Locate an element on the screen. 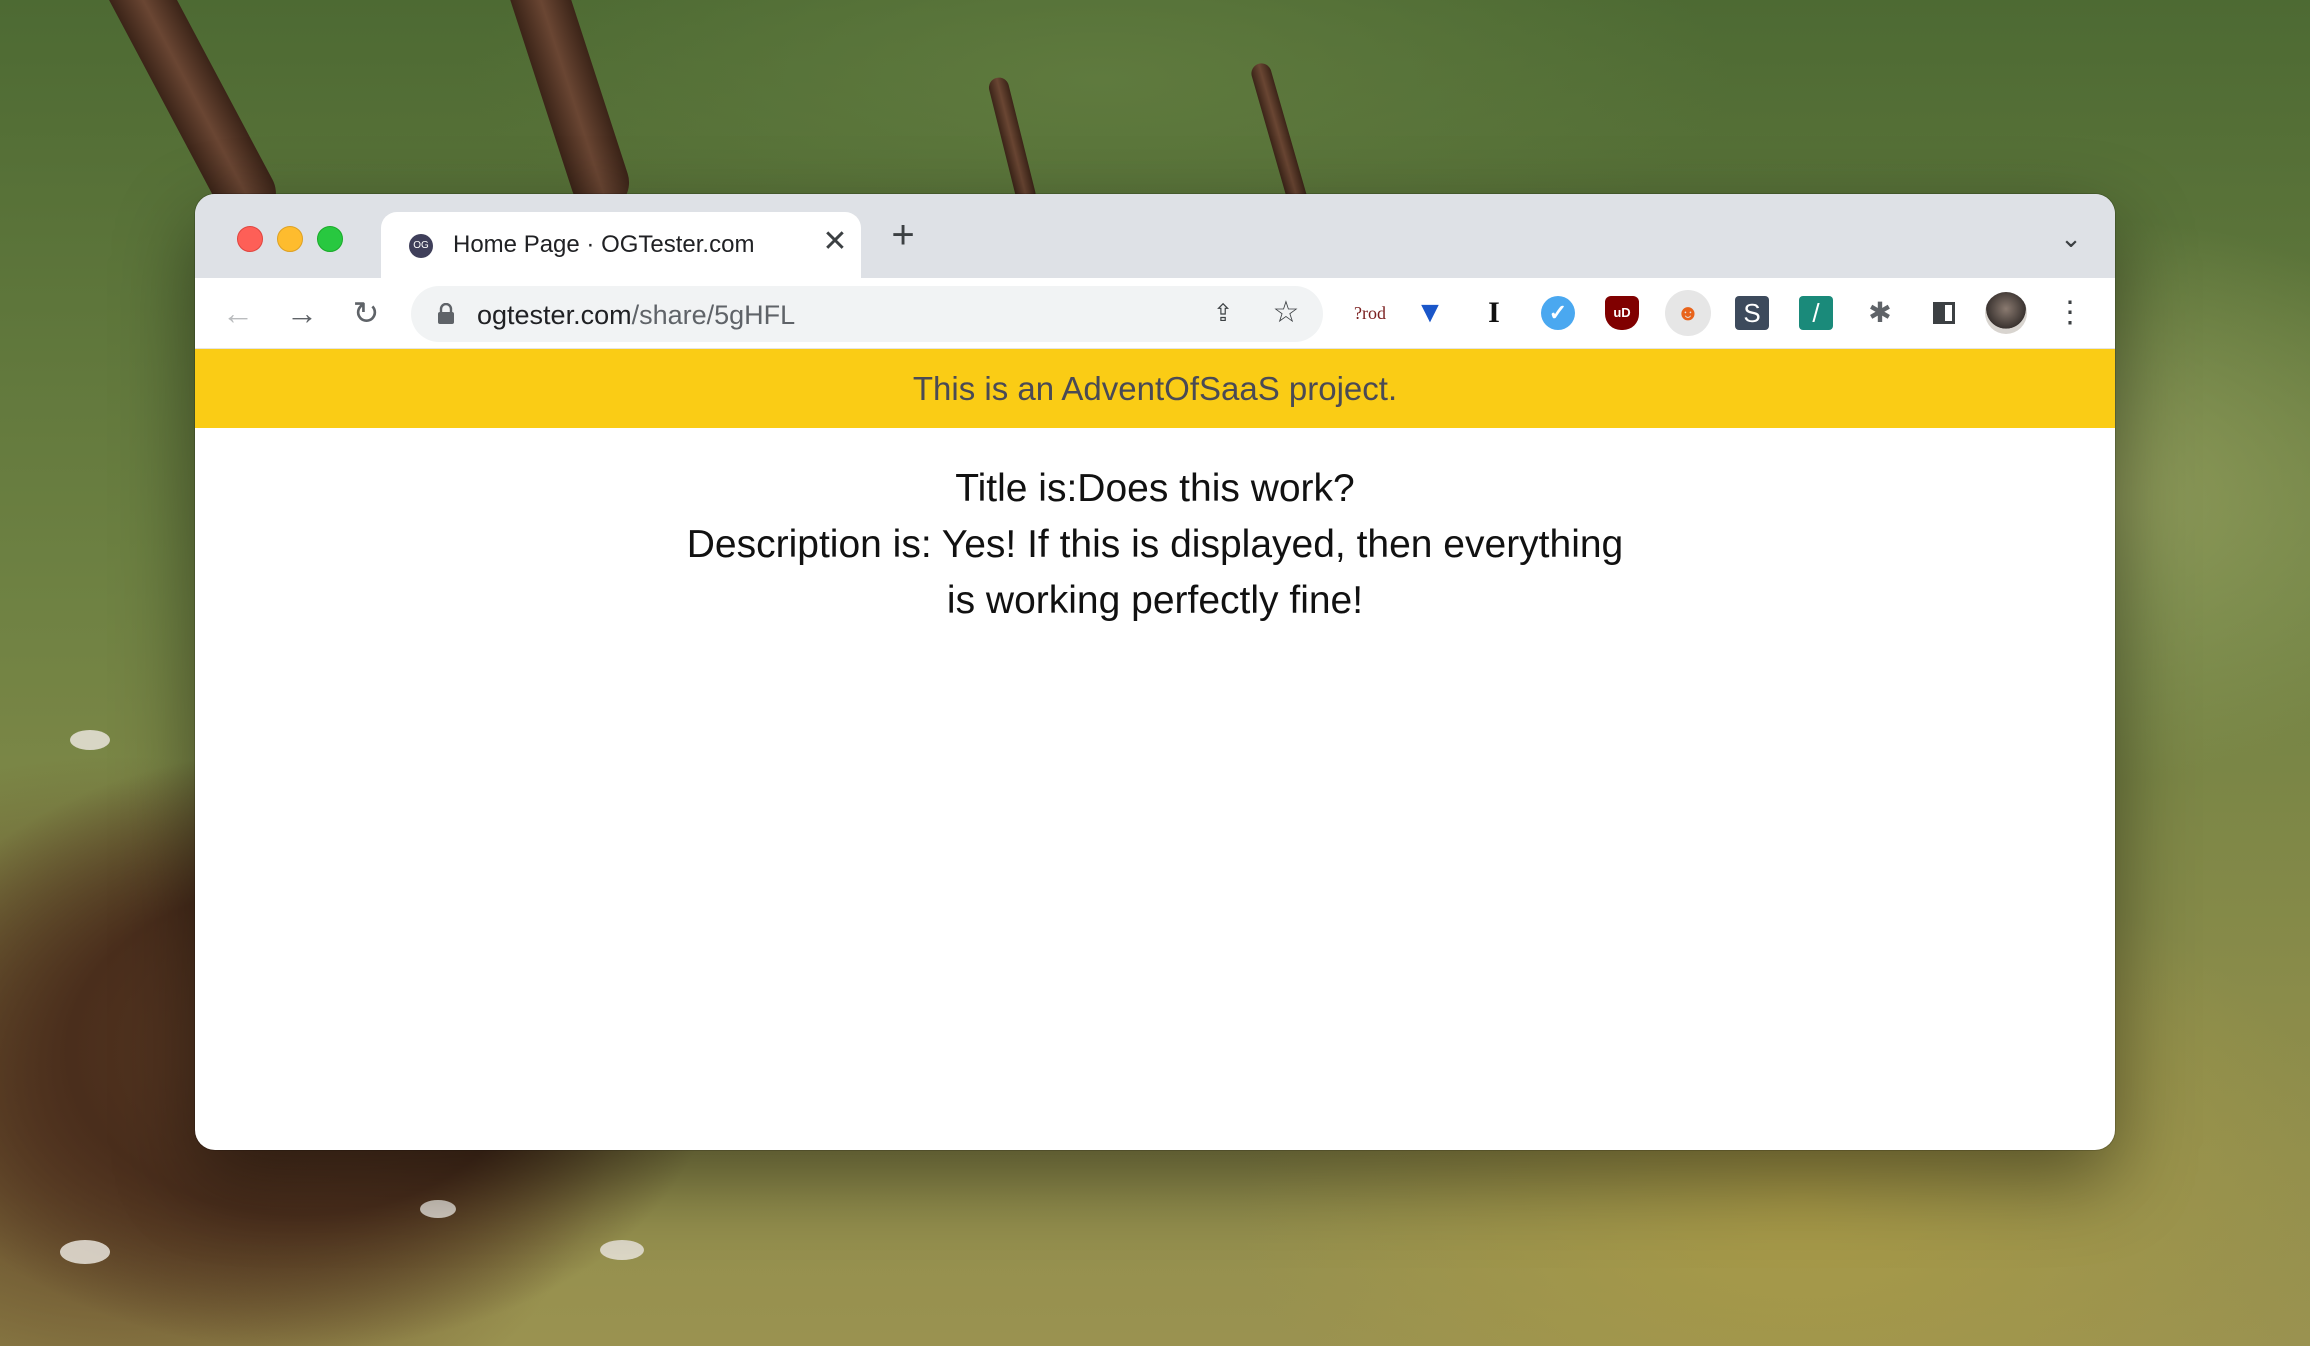 The image size is (2310, 1346). gem-extension-icon: ▼ is located at coordinates (1430, 313).